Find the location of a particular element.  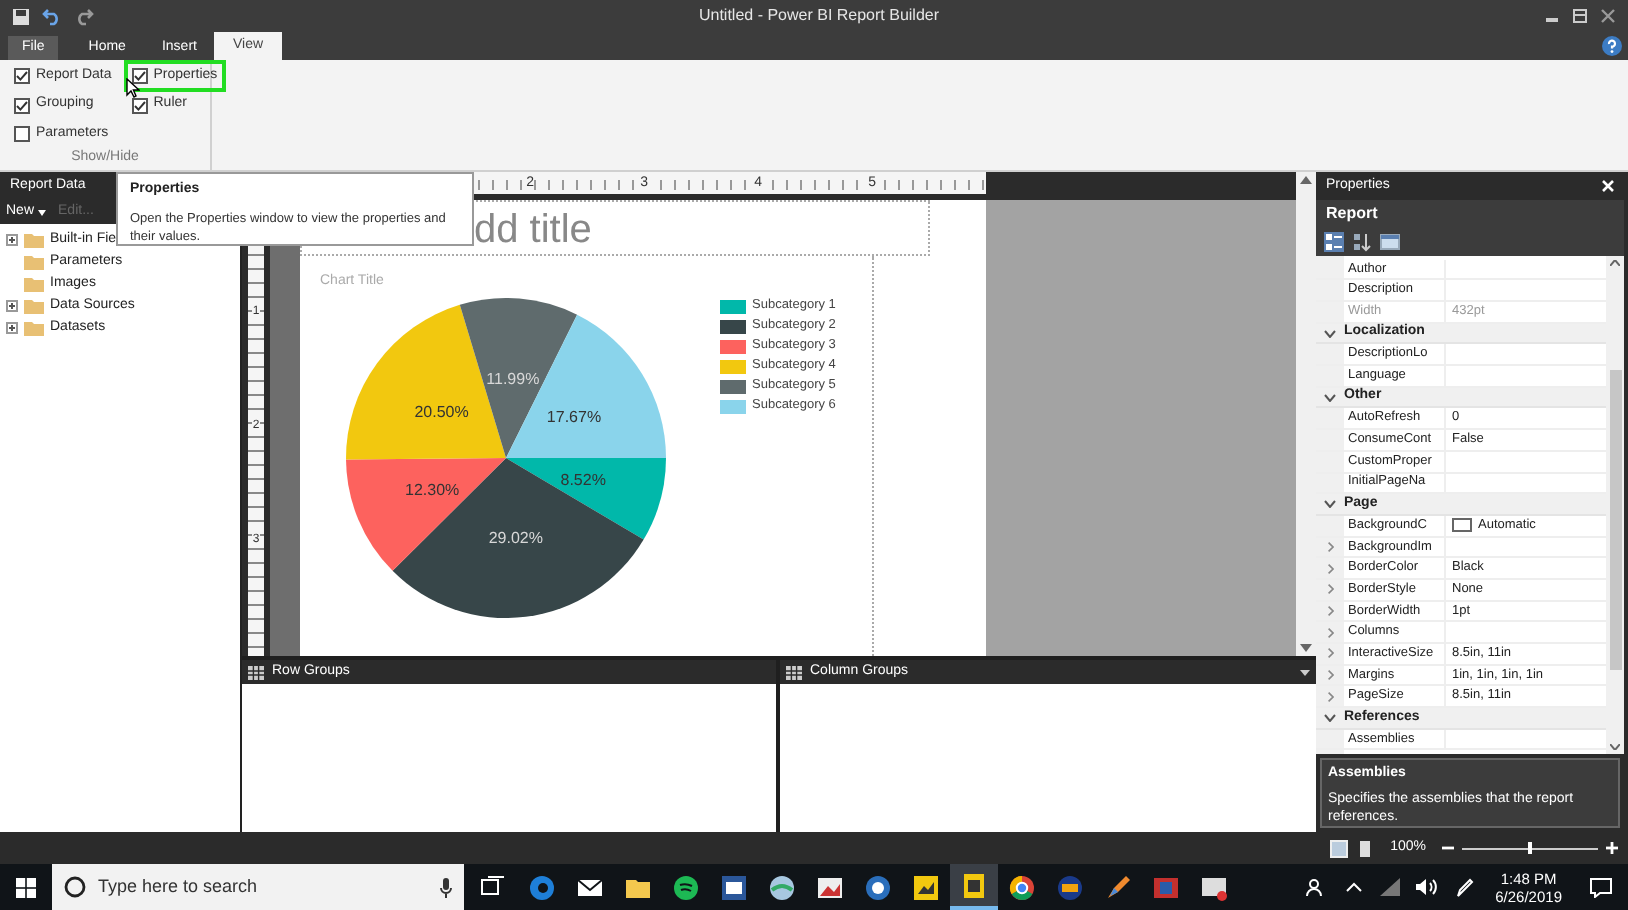

screen-icon is located at coordinates (1214, 887).